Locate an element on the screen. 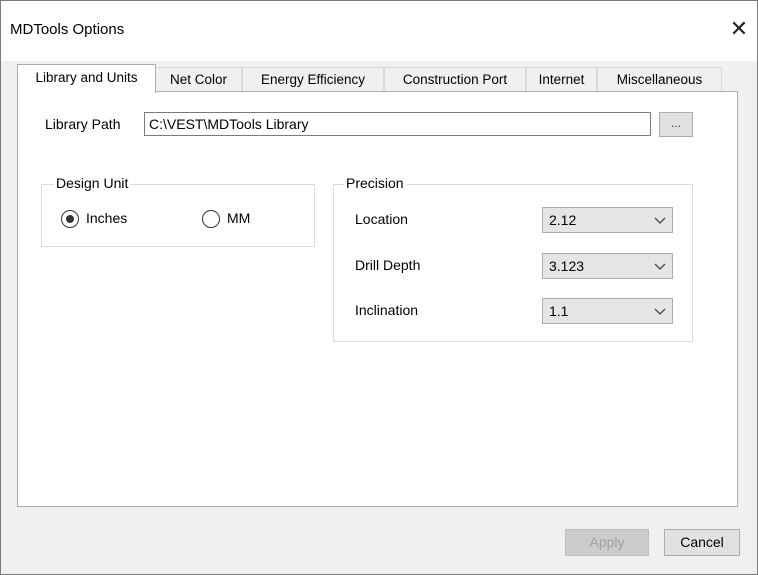 The image size is (758, 575). library-path-label: Library Path is located at coordinates (83, 124).